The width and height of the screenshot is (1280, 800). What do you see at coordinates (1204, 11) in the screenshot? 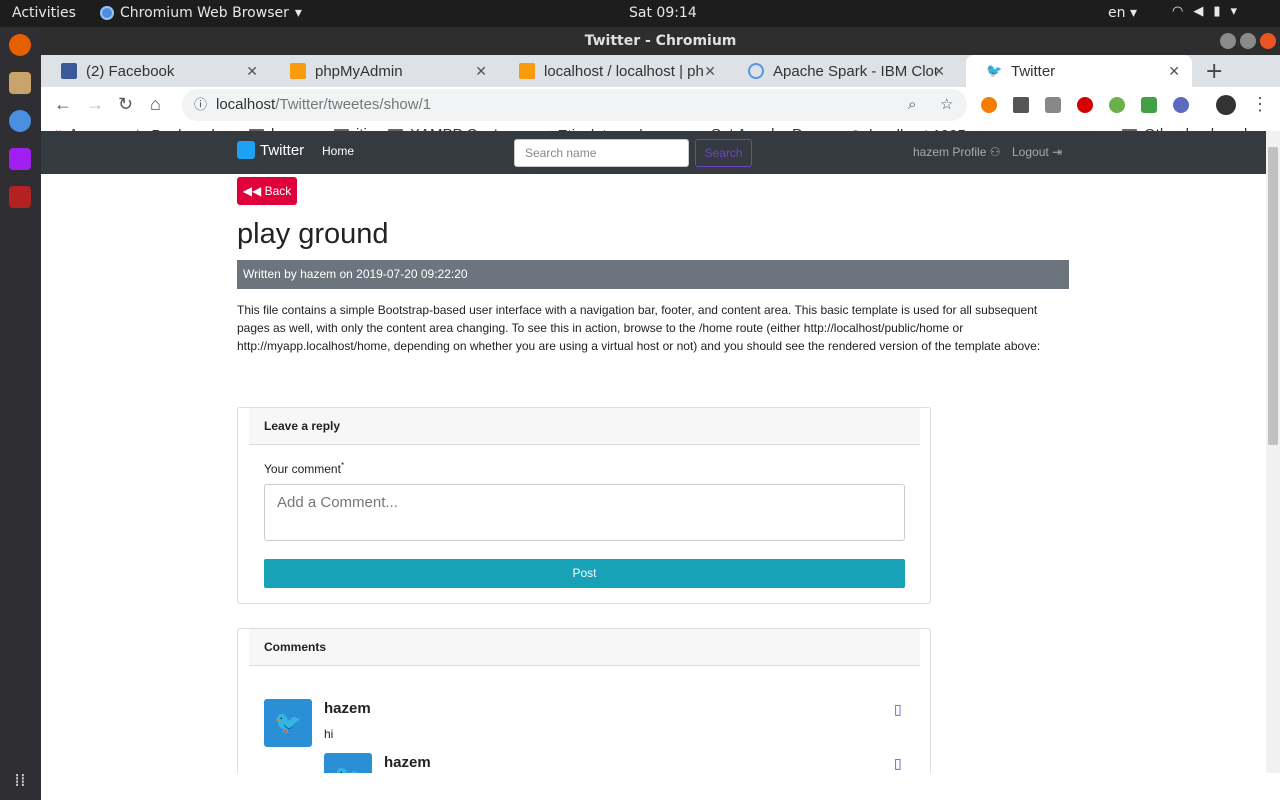
I see `system-tray: ◠ ◀ ▮ ▾` at bounding box center [1204, 11].